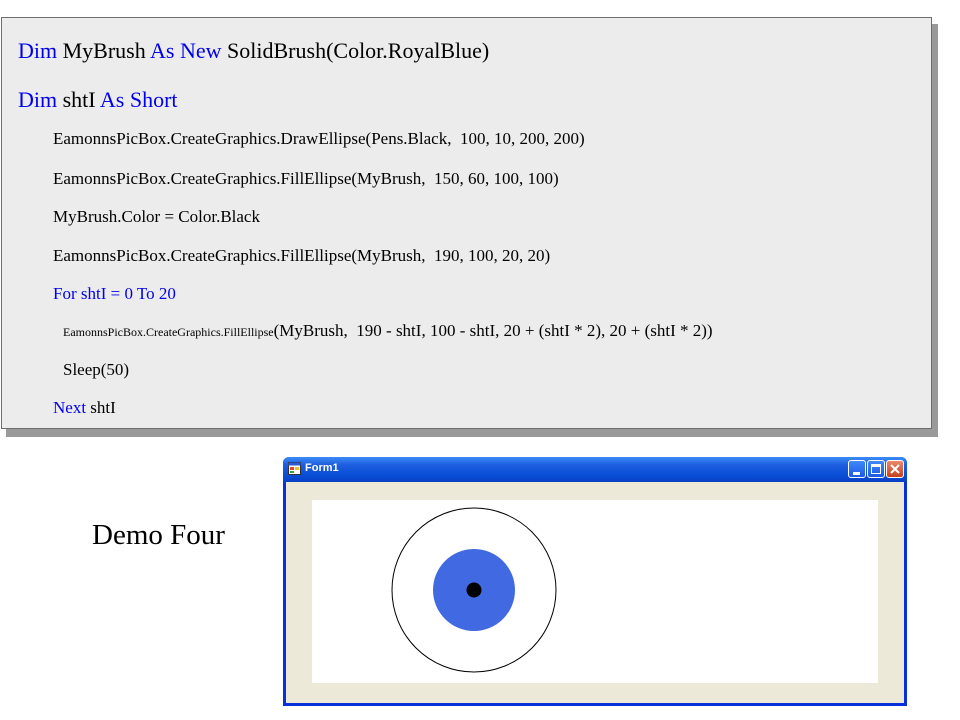 The image size is (960, 720). I want to click on code-line-10: Next shtI, so click(84, 408).